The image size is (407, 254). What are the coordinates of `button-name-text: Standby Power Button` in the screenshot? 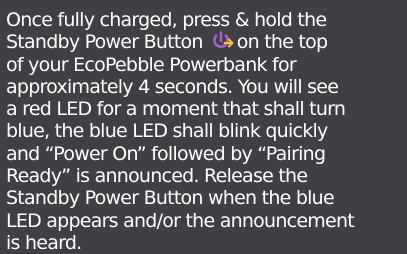 It's located at (104, 42).